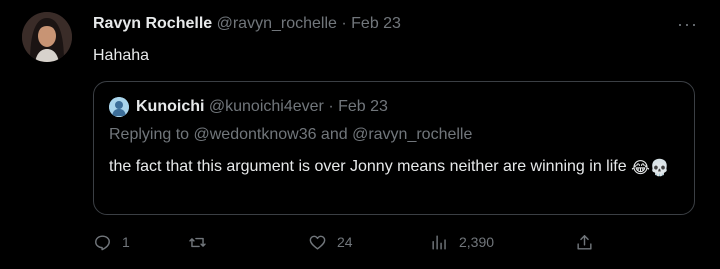 The height and width of the screenshot is (269, 720). Describe the element at coordinates (376, 23) in the screenshot. I see `tweet-date: Feb 23` at that location.